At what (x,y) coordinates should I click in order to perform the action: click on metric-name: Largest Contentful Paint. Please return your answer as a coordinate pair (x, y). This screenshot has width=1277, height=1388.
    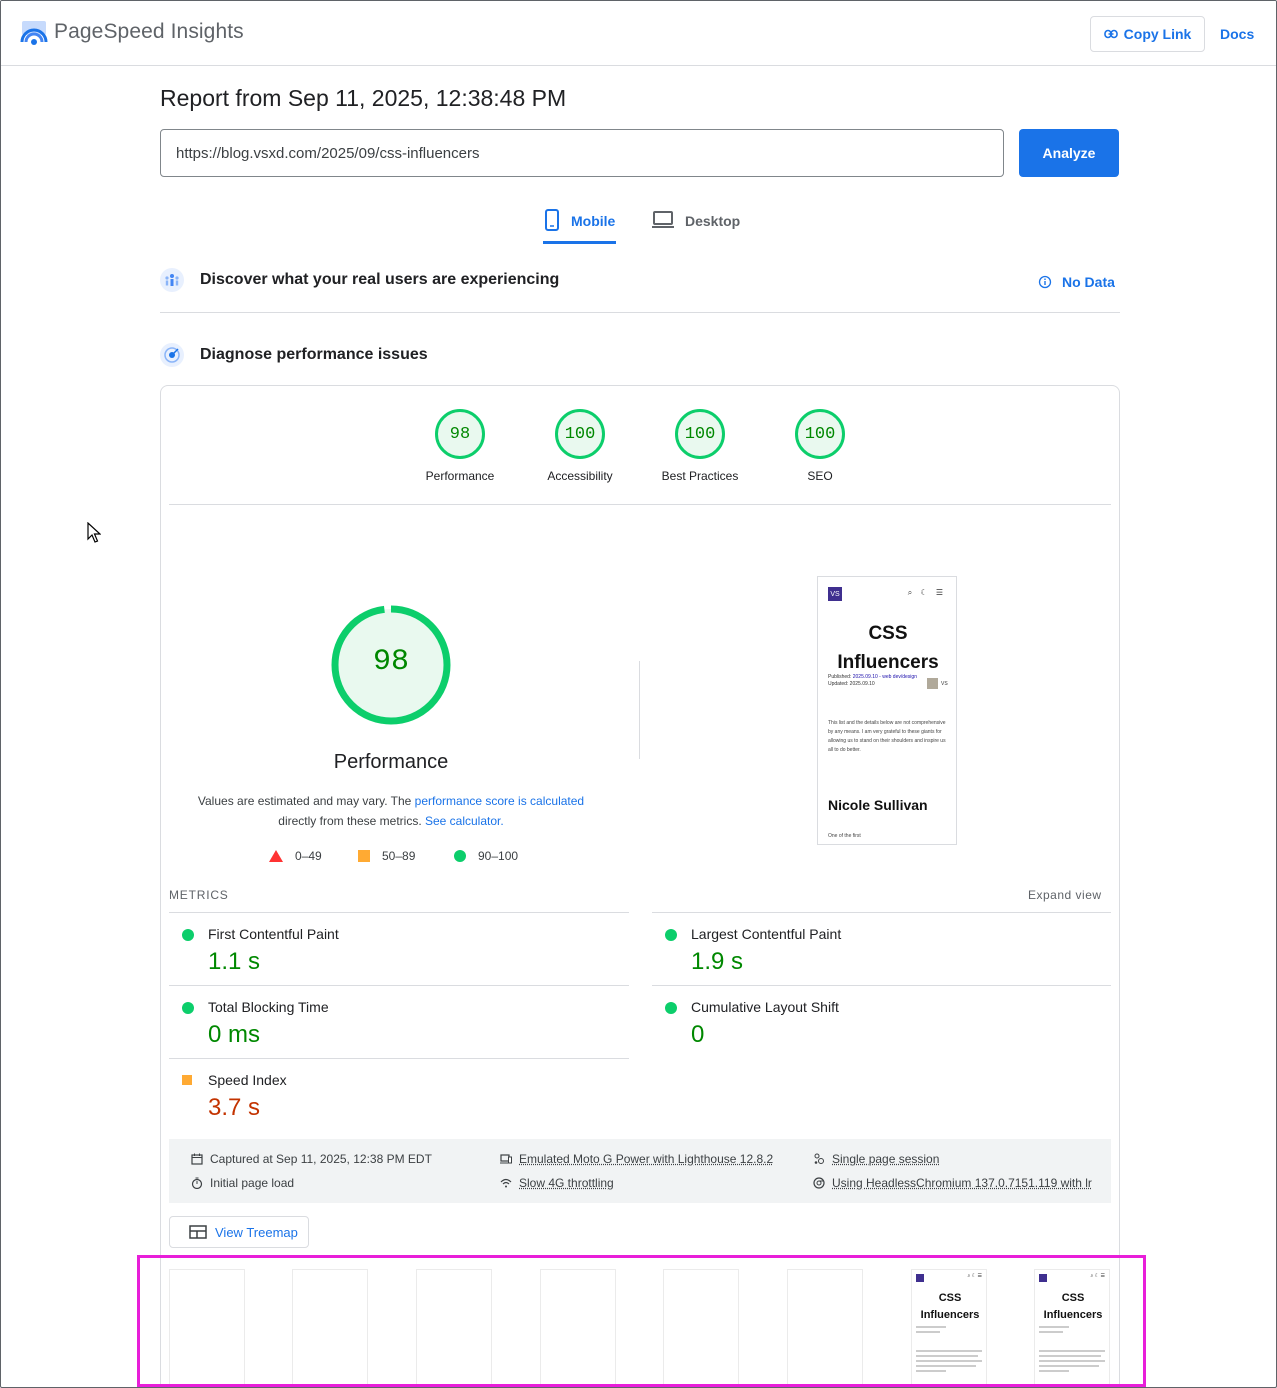
    Looking at the image, I should click on (766, 934).